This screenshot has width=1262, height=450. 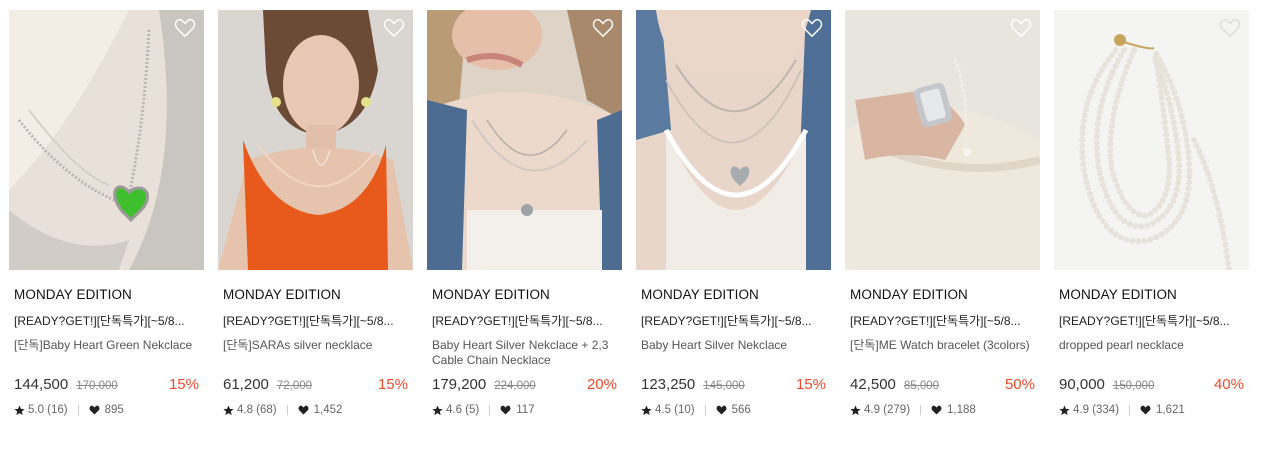 I want to click on original-price: 72,000, so click(x=294, y=386).